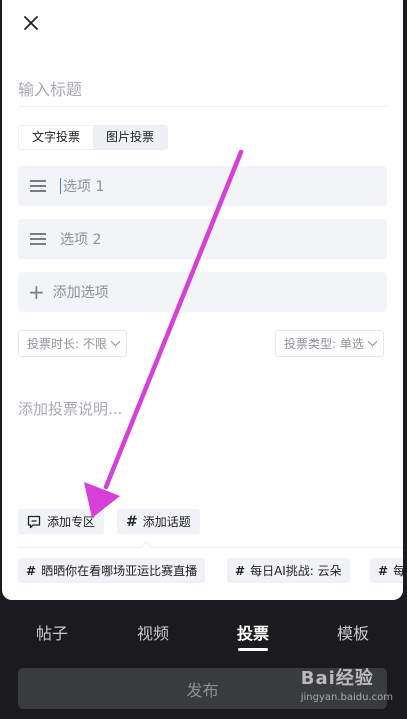 The width and height of the screenshot is (407, 719). I want to click on title-input: 输入标题, so click(50, 88).